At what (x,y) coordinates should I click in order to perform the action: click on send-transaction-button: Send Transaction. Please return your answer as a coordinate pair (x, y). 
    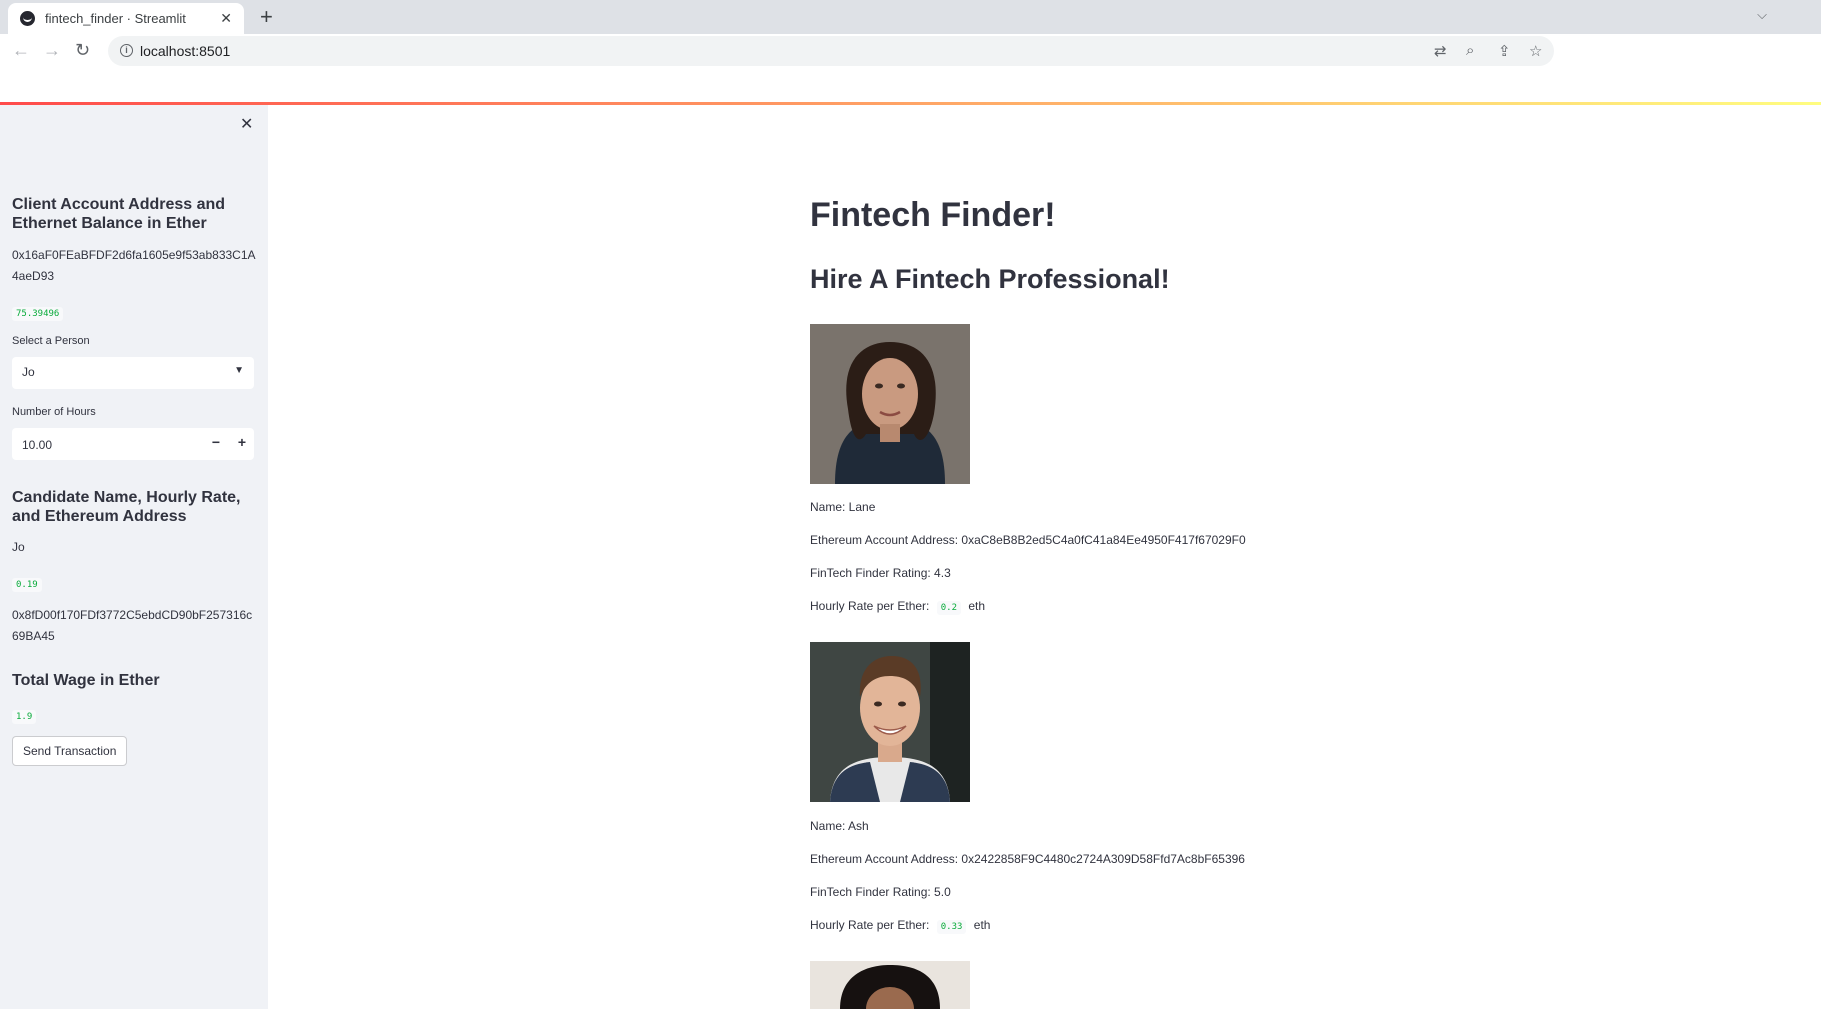
    Looking at the image, I should click on (70, 751).